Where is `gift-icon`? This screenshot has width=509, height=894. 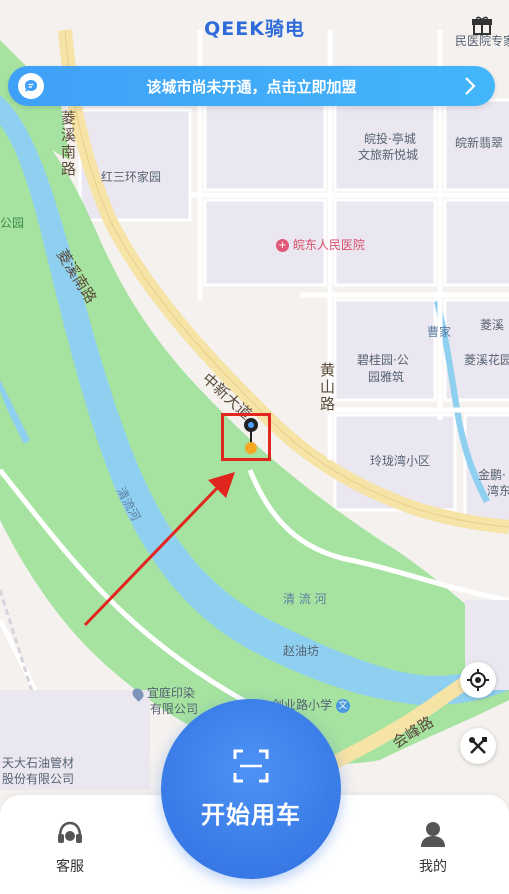 gift-icon is located at coordinates (482, 25).